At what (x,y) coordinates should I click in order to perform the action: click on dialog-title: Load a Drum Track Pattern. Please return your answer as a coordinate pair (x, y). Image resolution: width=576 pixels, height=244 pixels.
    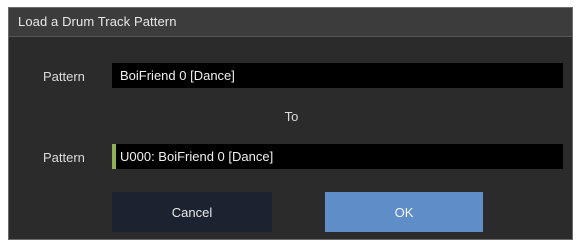
    Looking at the image, I should click on (97, 21).